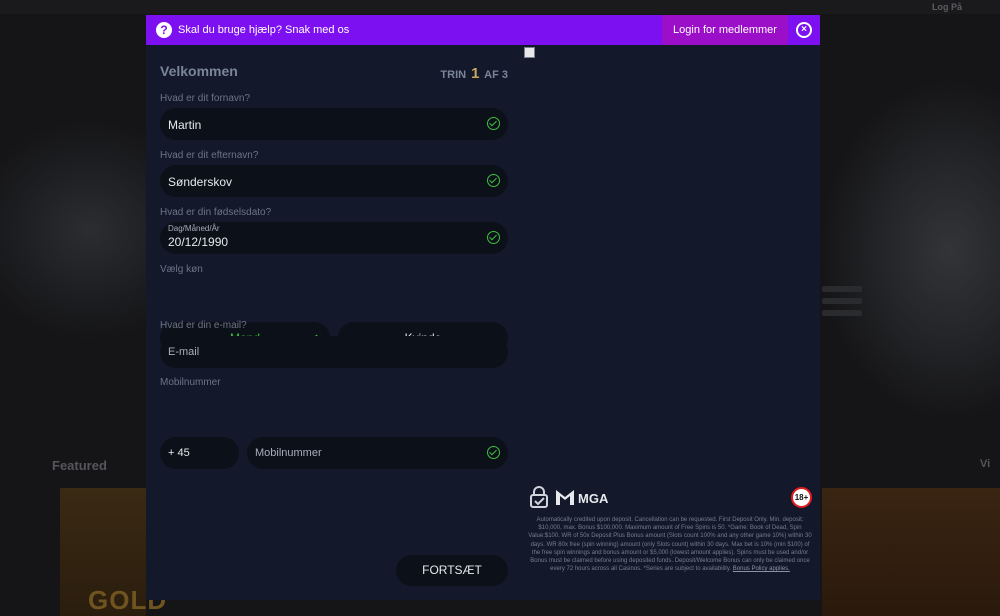 The height and width of the screenshot is (616, 1000). Describe the element at coordinates (209, 155) in the screenshot. I see `last-name-label: Hvad er dit efternavn?` at that location.